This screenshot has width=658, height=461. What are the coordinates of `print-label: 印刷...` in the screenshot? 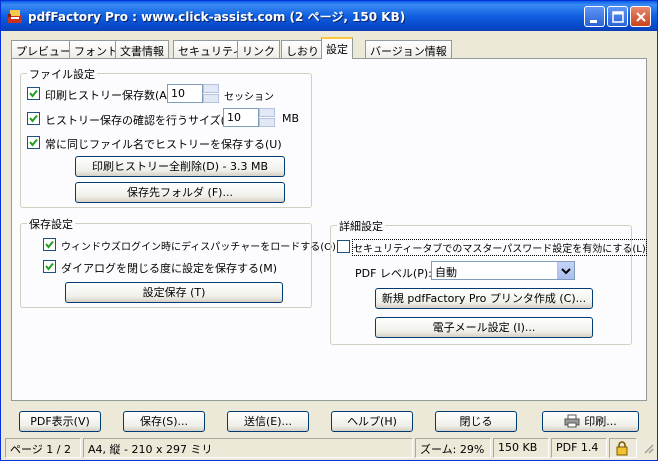 It's located at (600, 421).